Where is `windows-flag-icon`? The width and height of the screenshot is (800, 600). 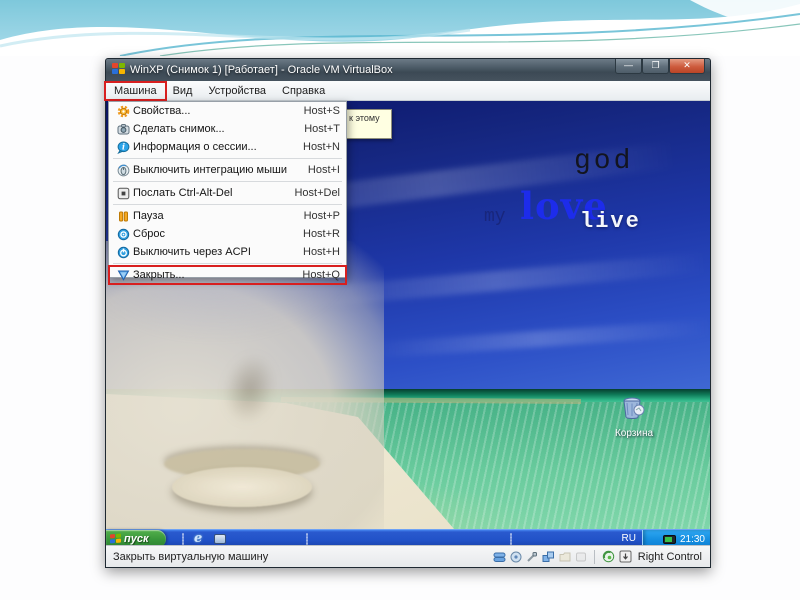 windows-flag-icon is located at coordinates (115, 539).